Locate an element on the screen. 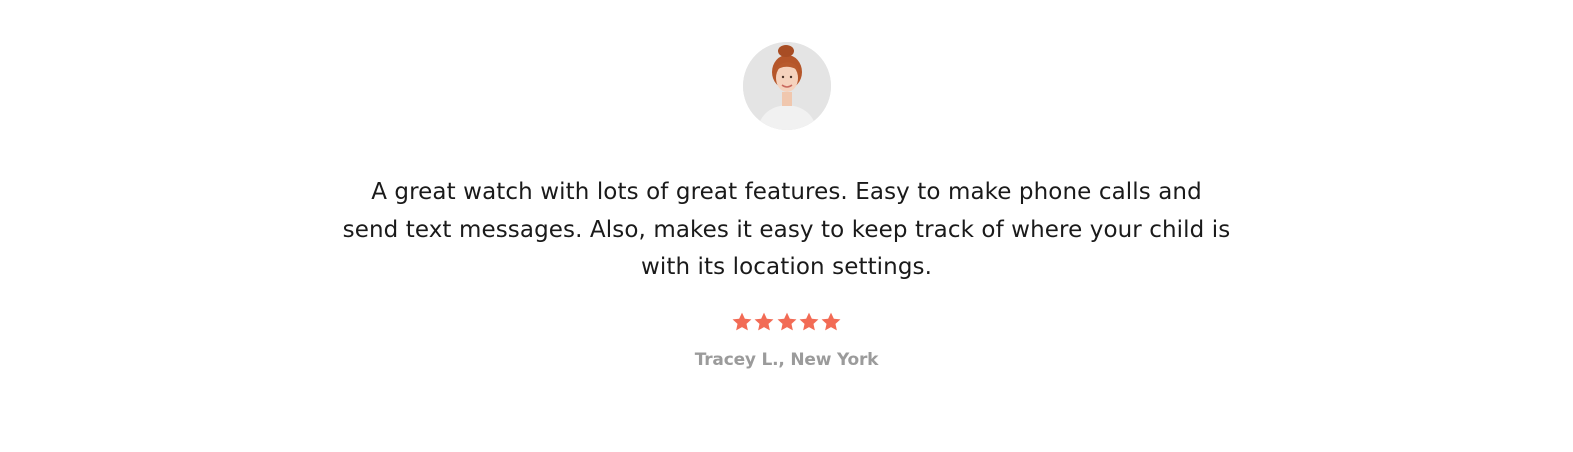  avatar-photo-icon is located at coordinates (787, 86).